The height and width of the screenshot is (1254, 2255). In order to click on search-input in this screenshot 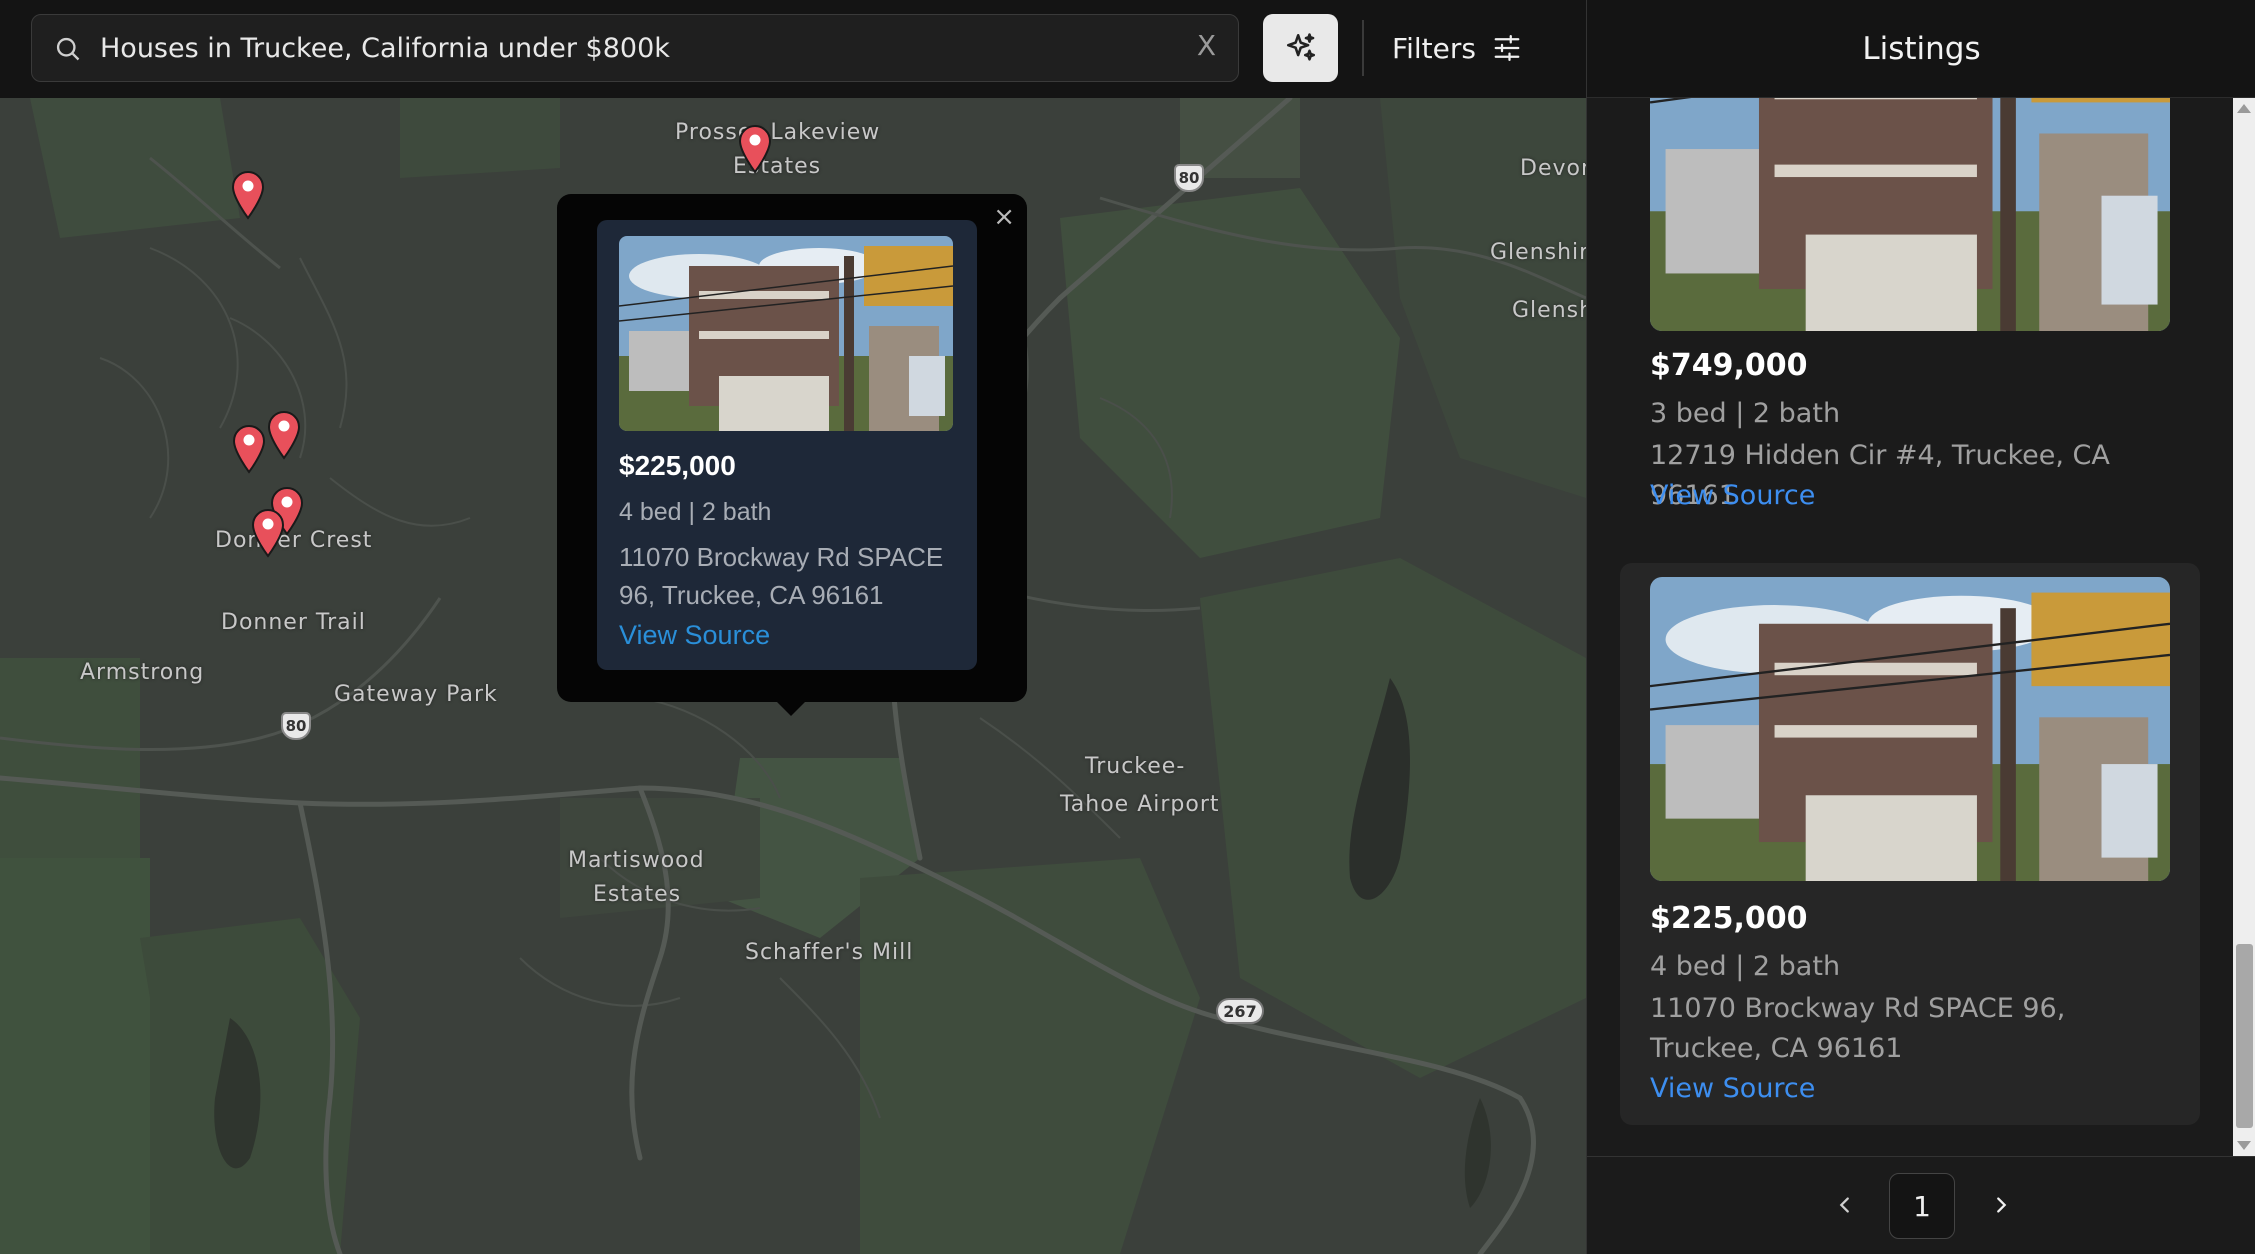, I will do `click(630, 48)`.